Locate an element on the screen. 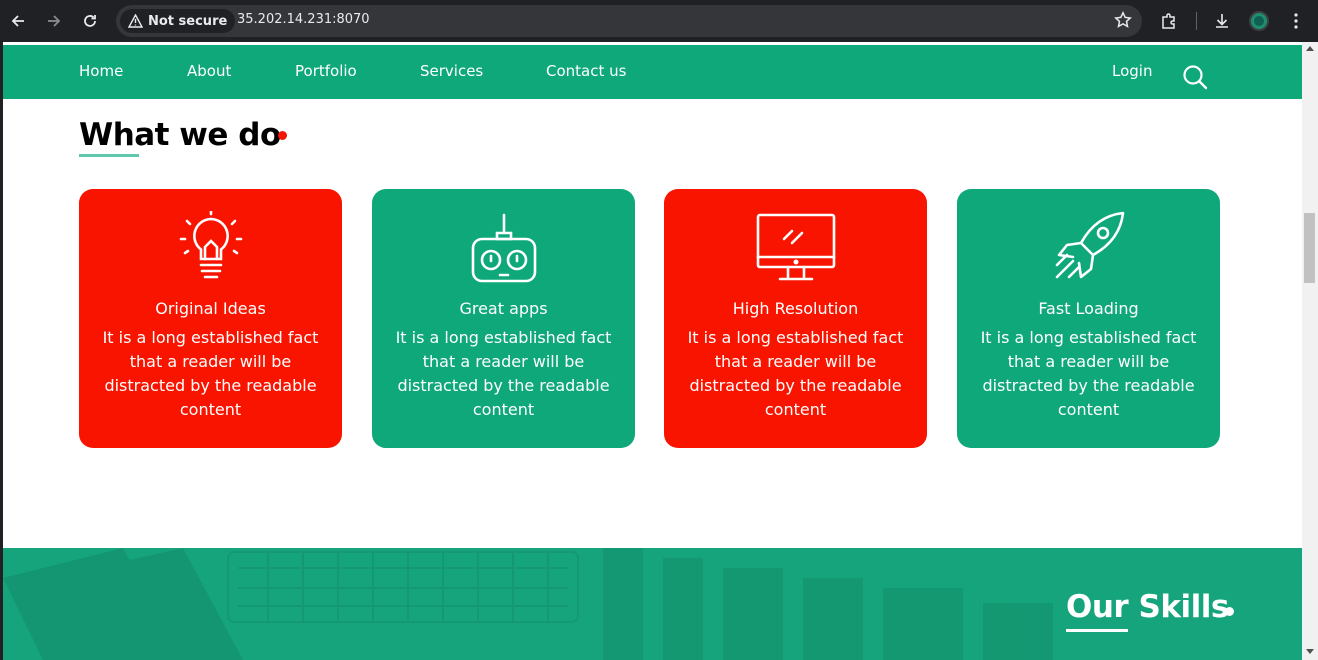 The height and width of the screenshot is (660, 1318). login-link: Login is located at coordinates (1132, 71).